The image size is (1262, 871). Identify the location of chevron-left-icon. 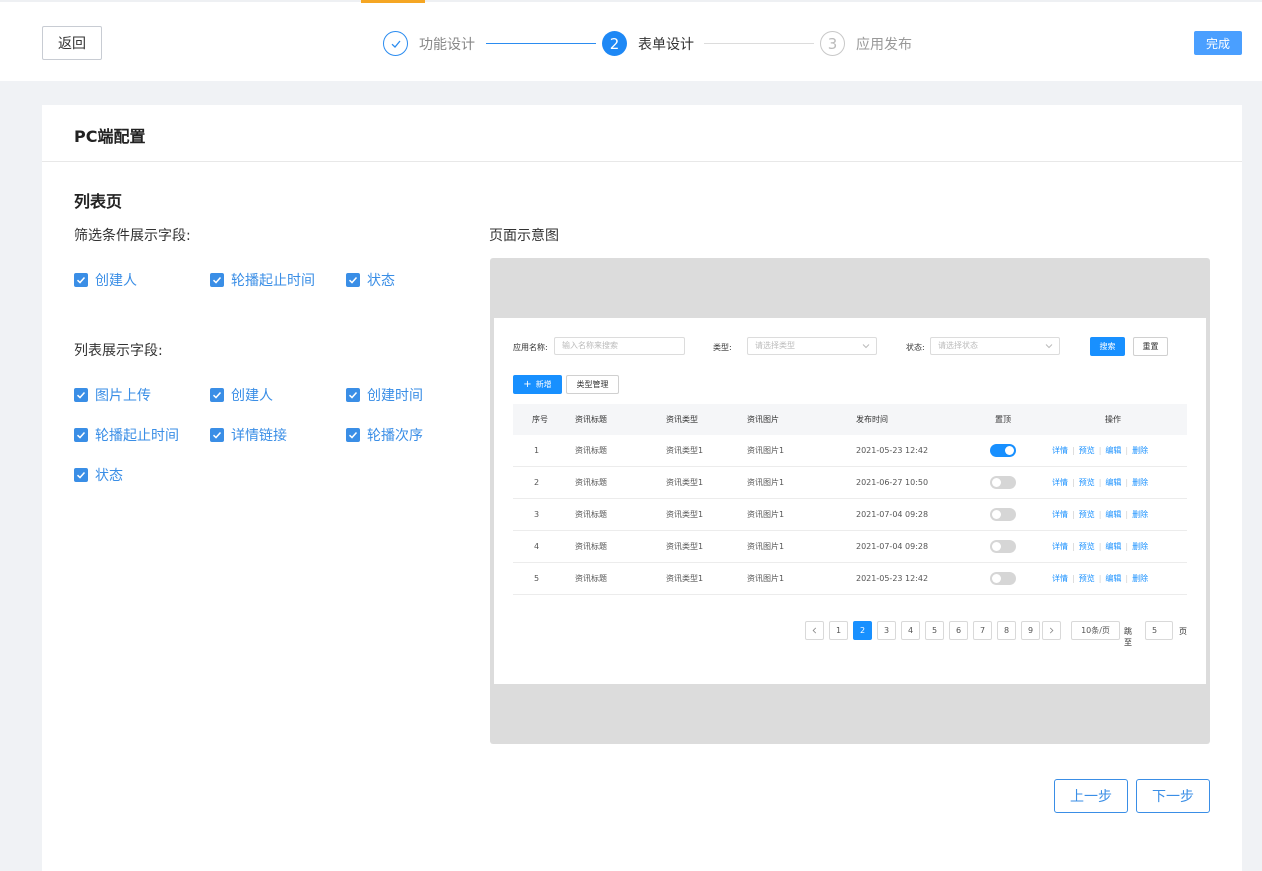
(814, 630).